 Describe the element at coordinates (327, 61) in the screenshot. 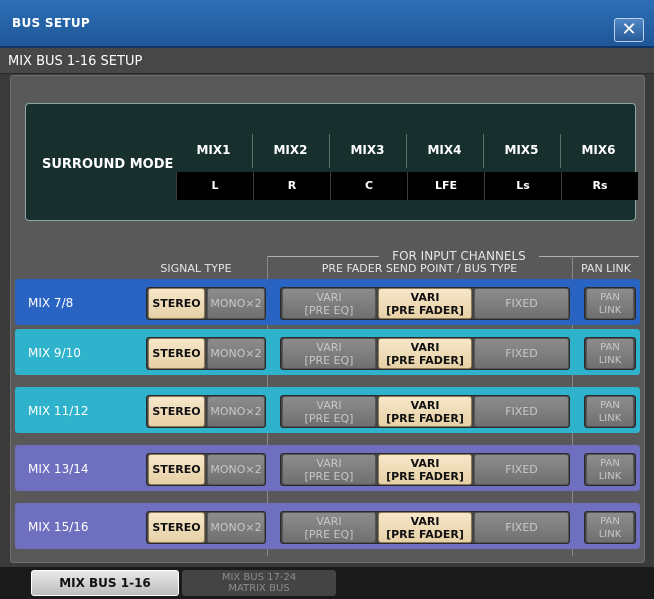

I see `section-header: MIX BUS 1-16 SETUP` at that location.